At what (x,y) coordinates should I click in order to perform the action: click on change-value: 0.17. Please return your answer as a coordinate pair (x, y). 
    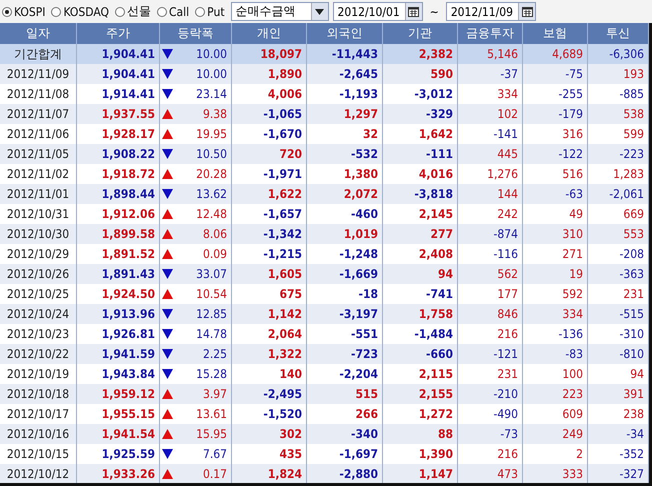
    Looking at the image, I should click on (214, 474).